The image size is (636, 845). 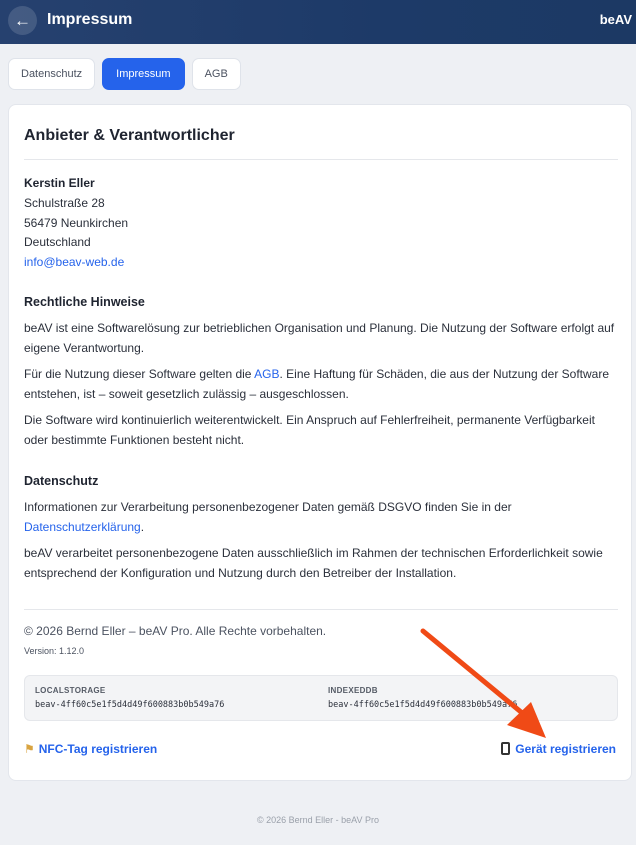 What do you see at coordinates (318, 22) in the screenshot?
I see `app-header: ← Impressum beAV` at bounding box center [318, 22].